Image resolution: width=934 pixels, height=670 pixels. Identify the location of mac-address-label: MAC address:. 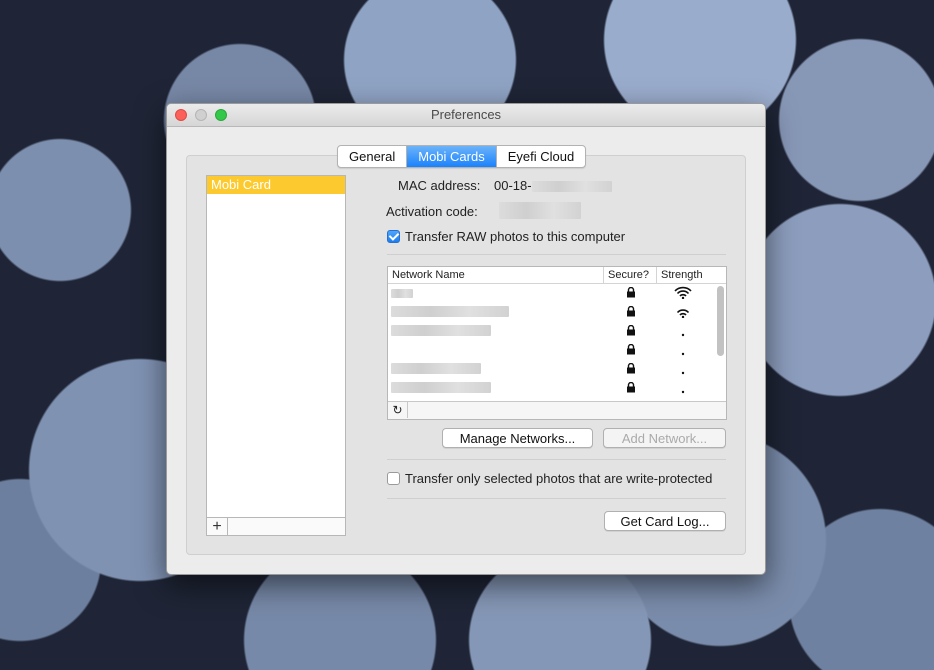
(439, 185).